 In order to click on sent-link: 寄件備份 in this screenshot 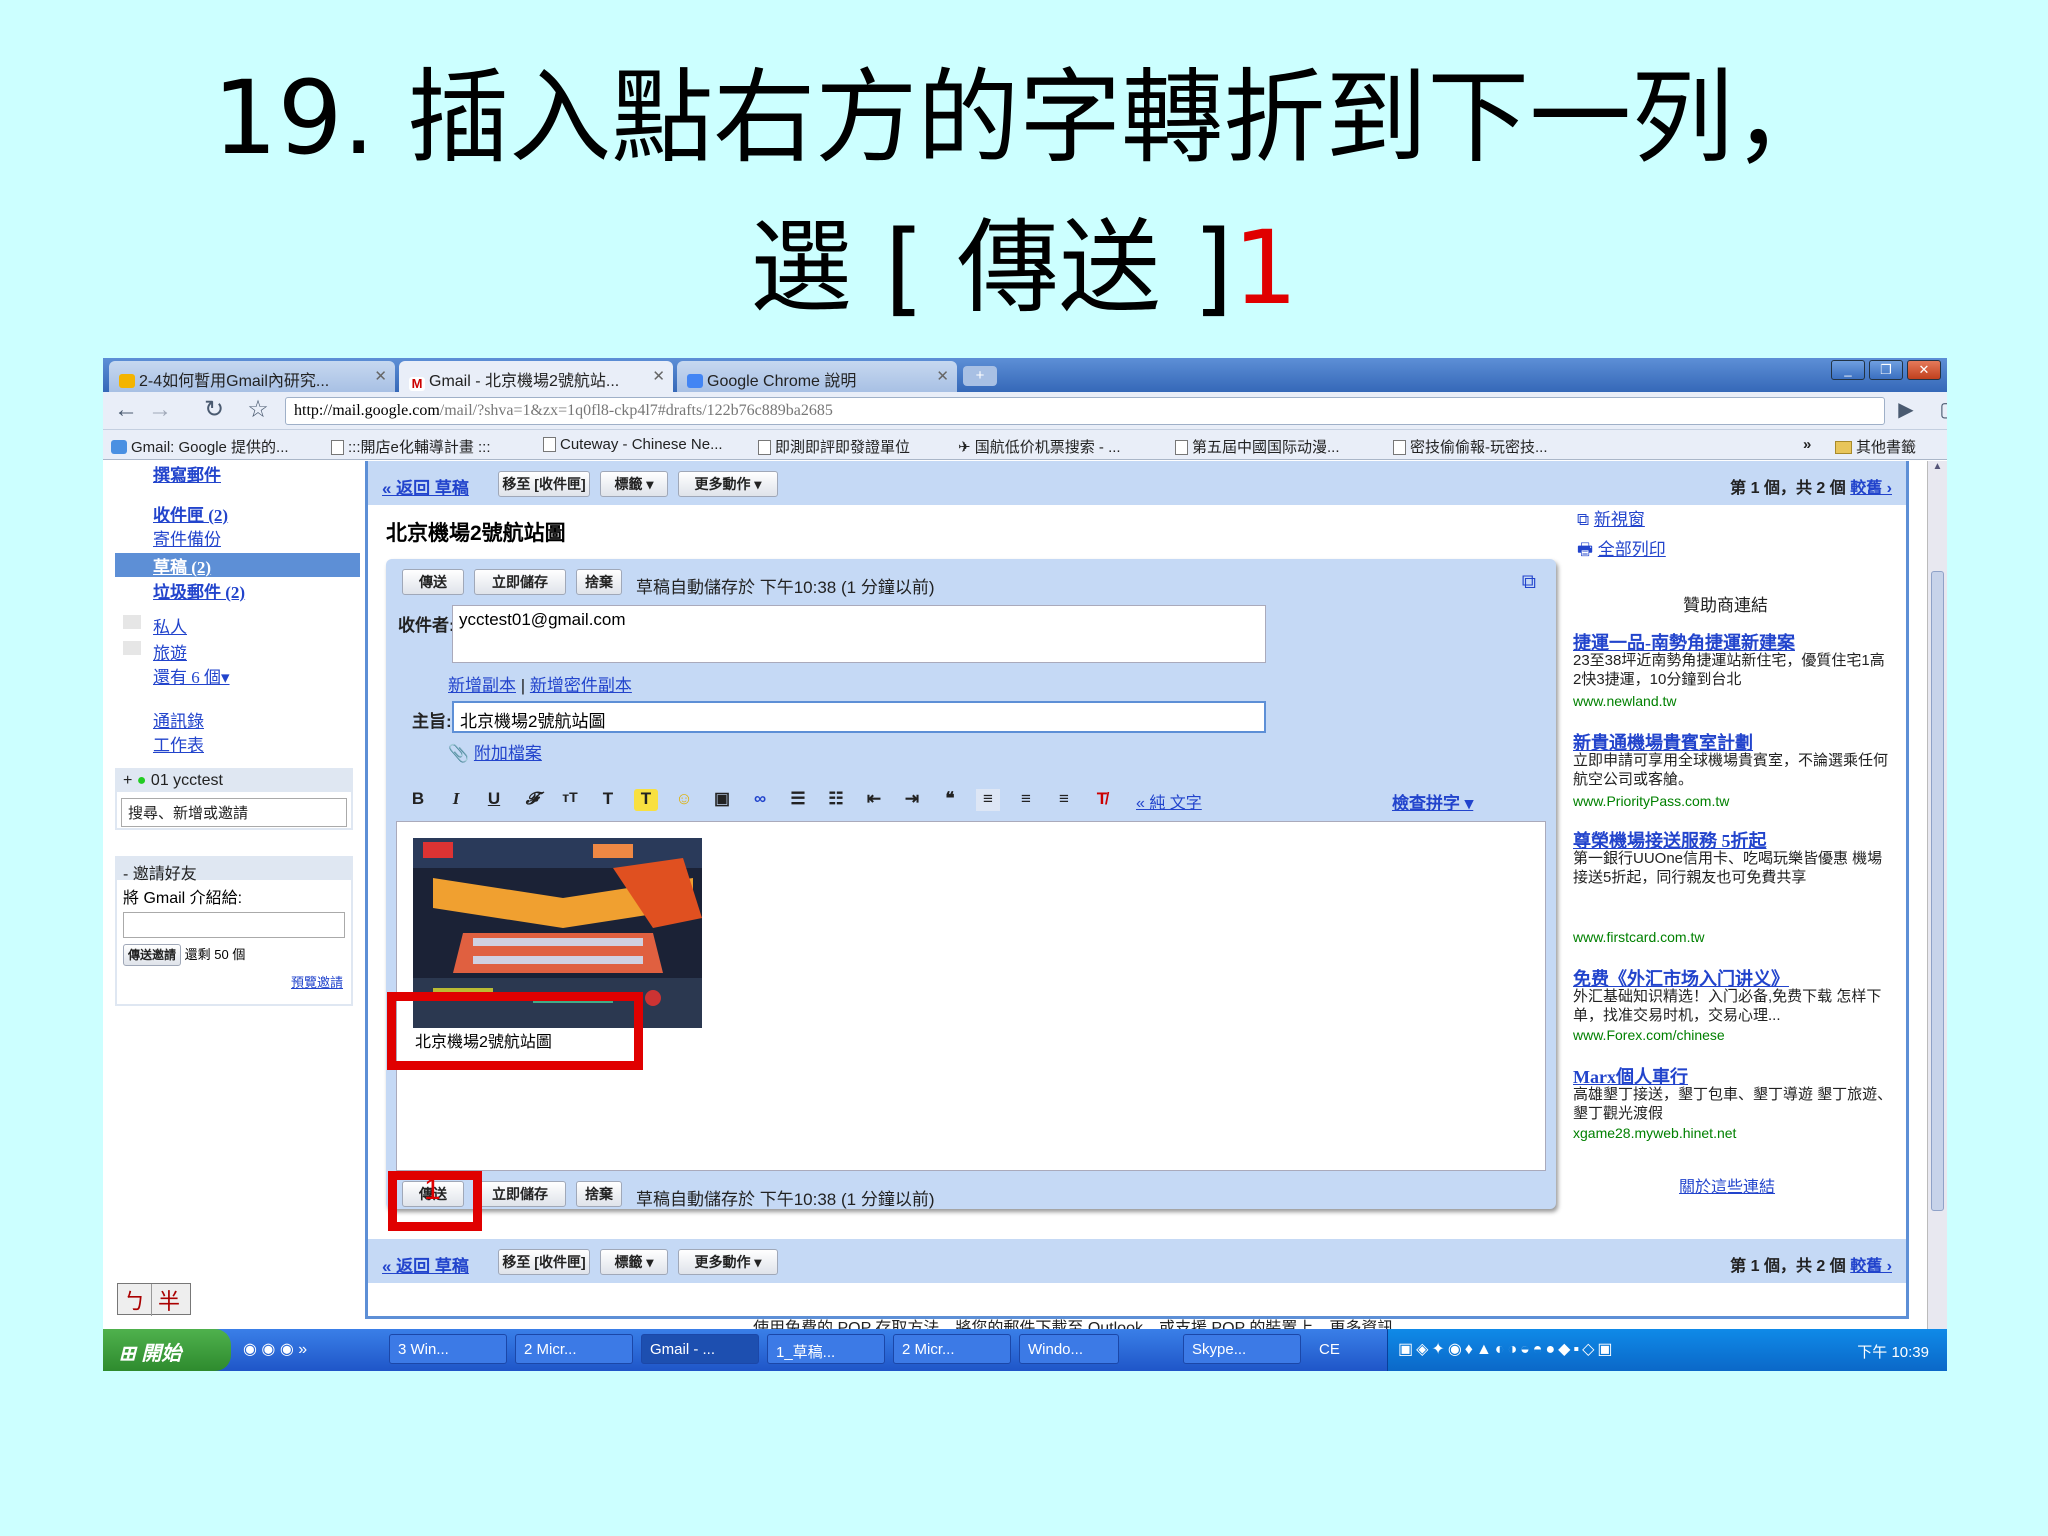, I will do `click(187, 537)`.